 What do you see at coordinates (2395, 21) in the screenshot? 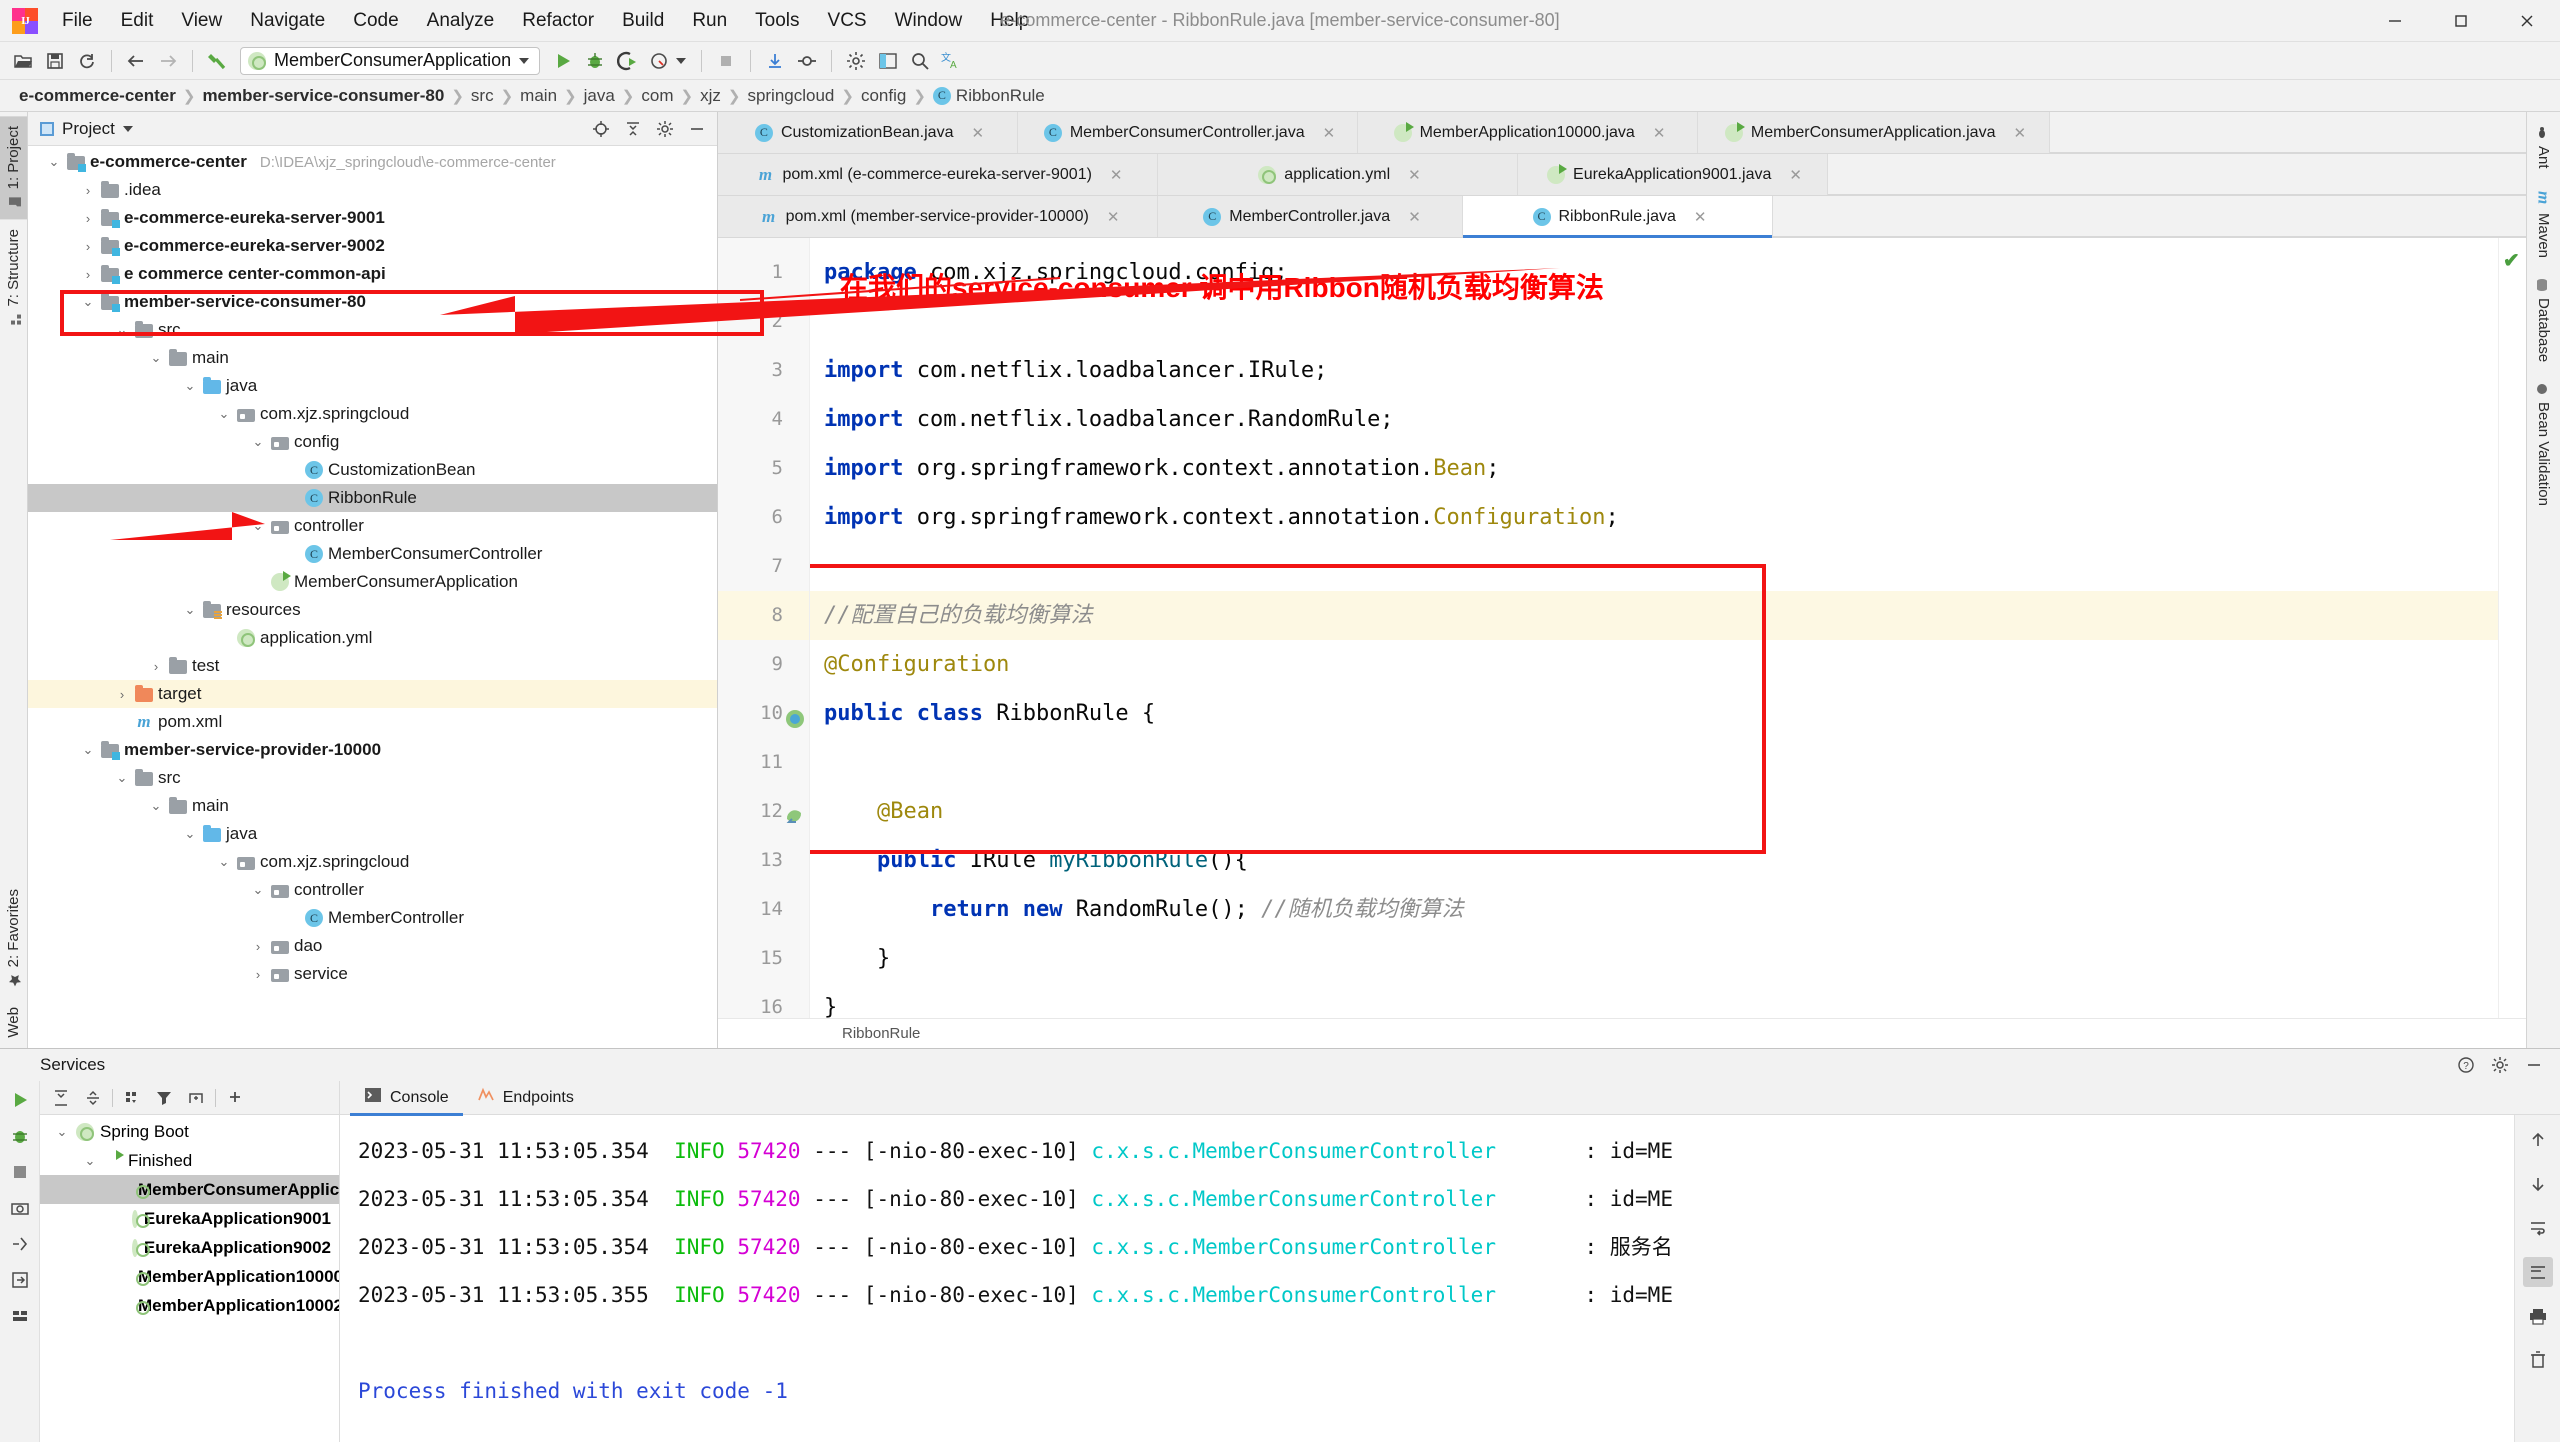
I see `minimize-button` at bounding box center [2395, 21].